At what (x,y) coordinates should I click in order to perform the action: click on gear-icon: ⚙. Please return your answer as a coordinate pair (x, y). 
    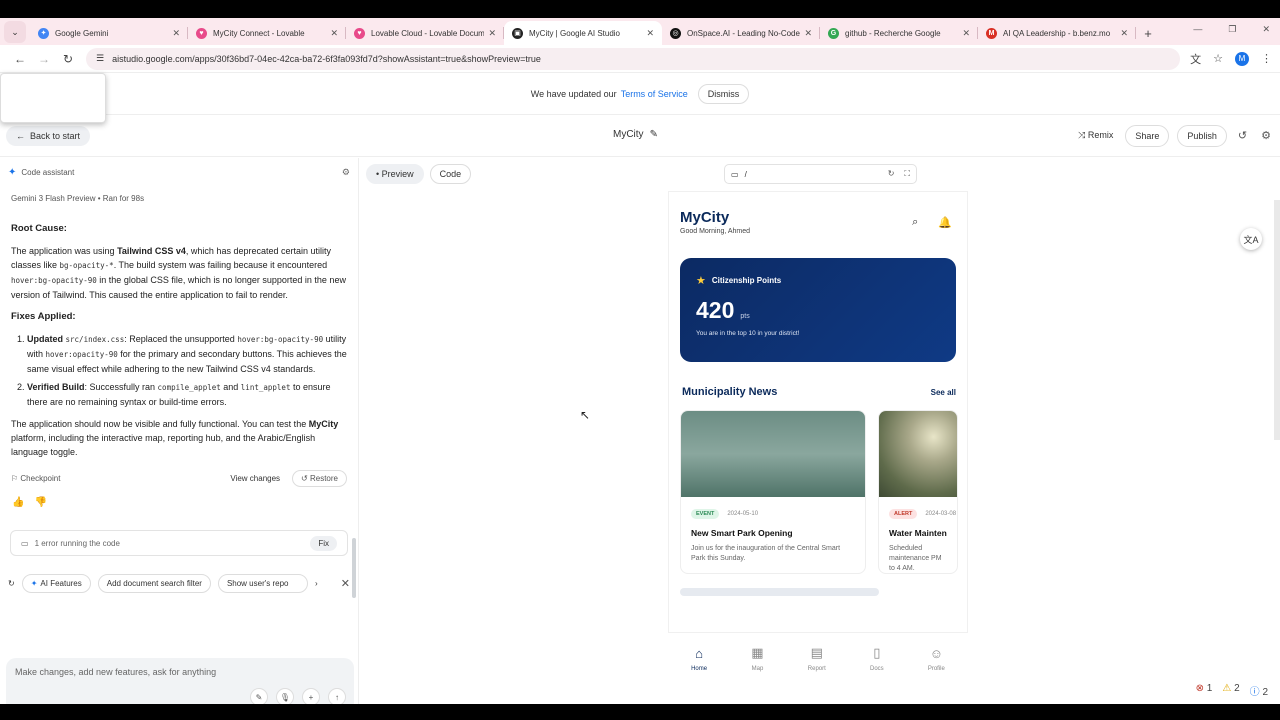
    Looking at the image, I should click on (1266, 135).